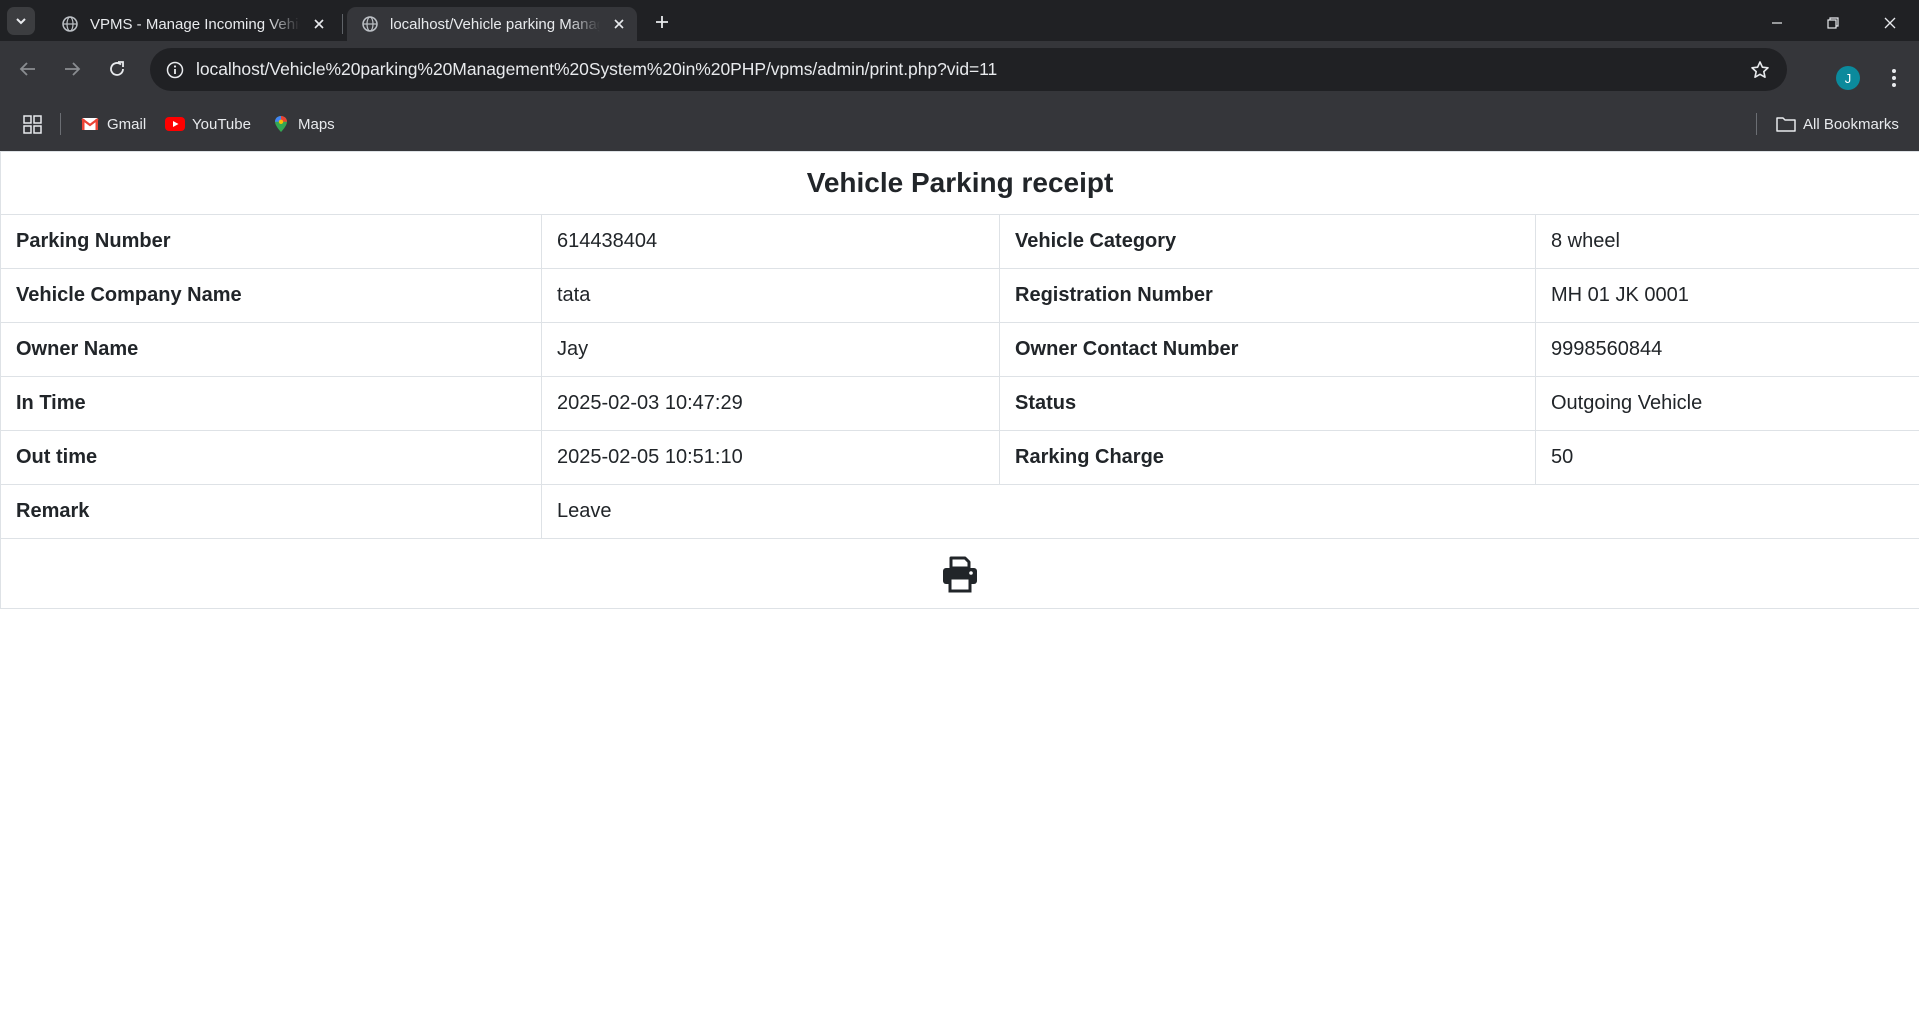 This screenshot has height=1016, width=1919. What do you see at coordinates (1267, 403) in the screenshot?
I see `status-label: Status` at bounding box center [1267, 403].